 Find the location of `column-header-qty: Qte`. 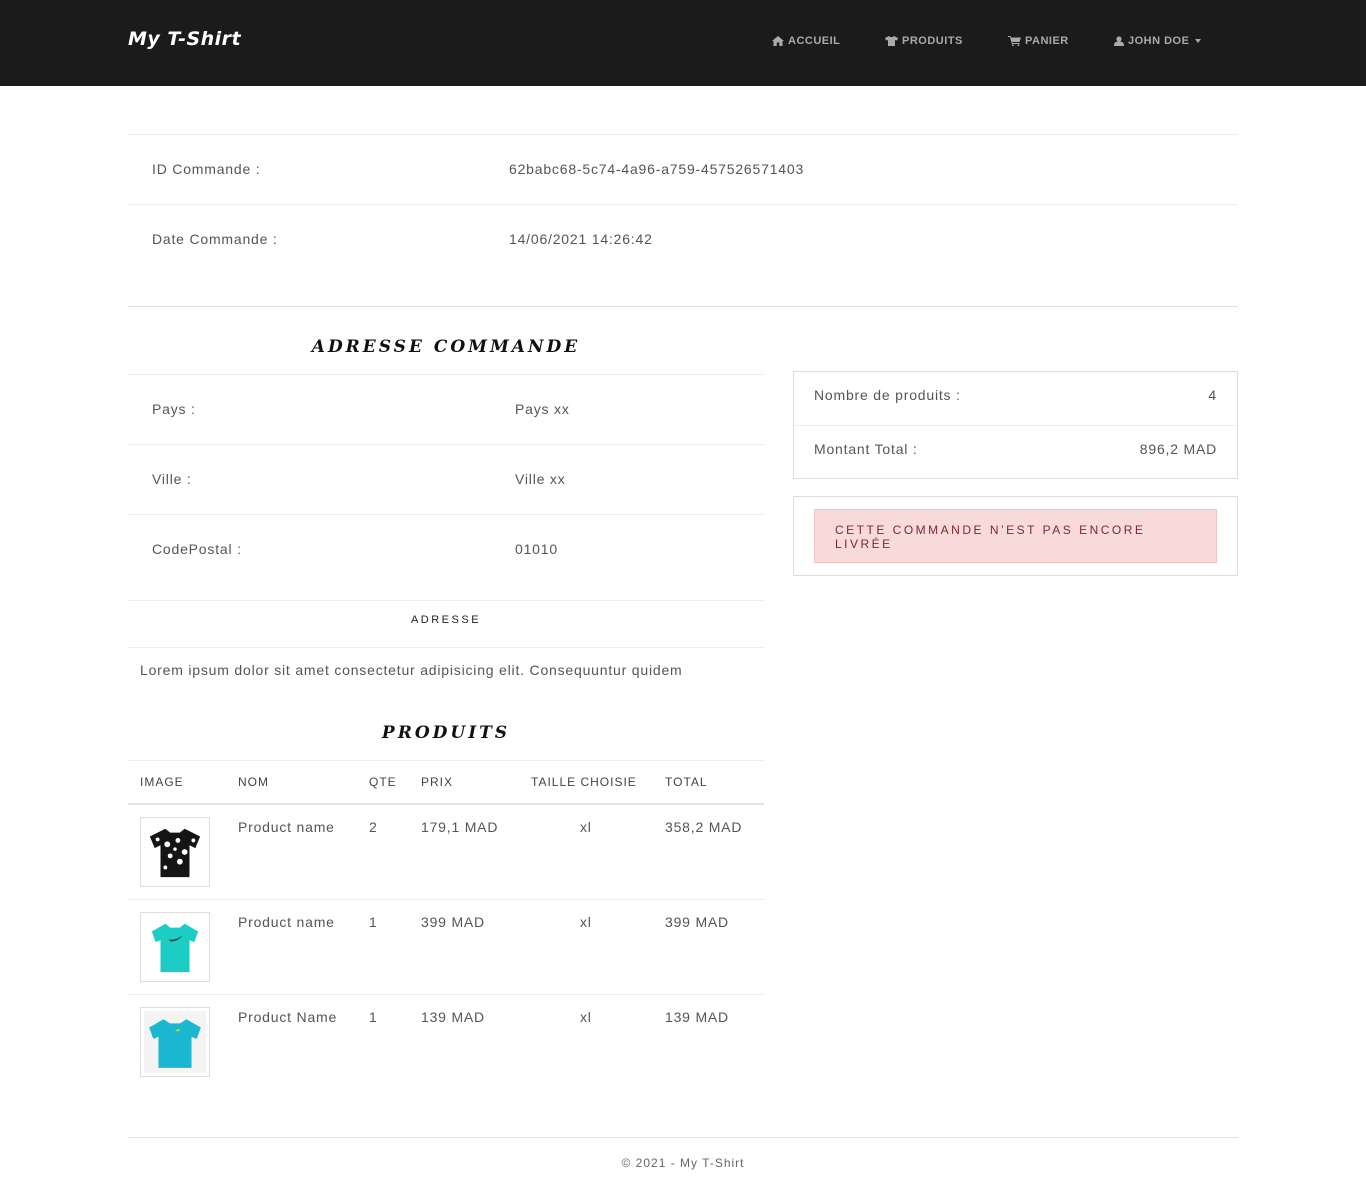

column-header-qty: Qte is located at coordinates (383, 782).